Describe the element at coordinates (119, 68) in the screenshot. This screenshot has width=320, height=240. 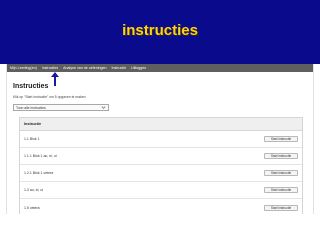
I see `nav-item-instructie: Instructie` at that location.